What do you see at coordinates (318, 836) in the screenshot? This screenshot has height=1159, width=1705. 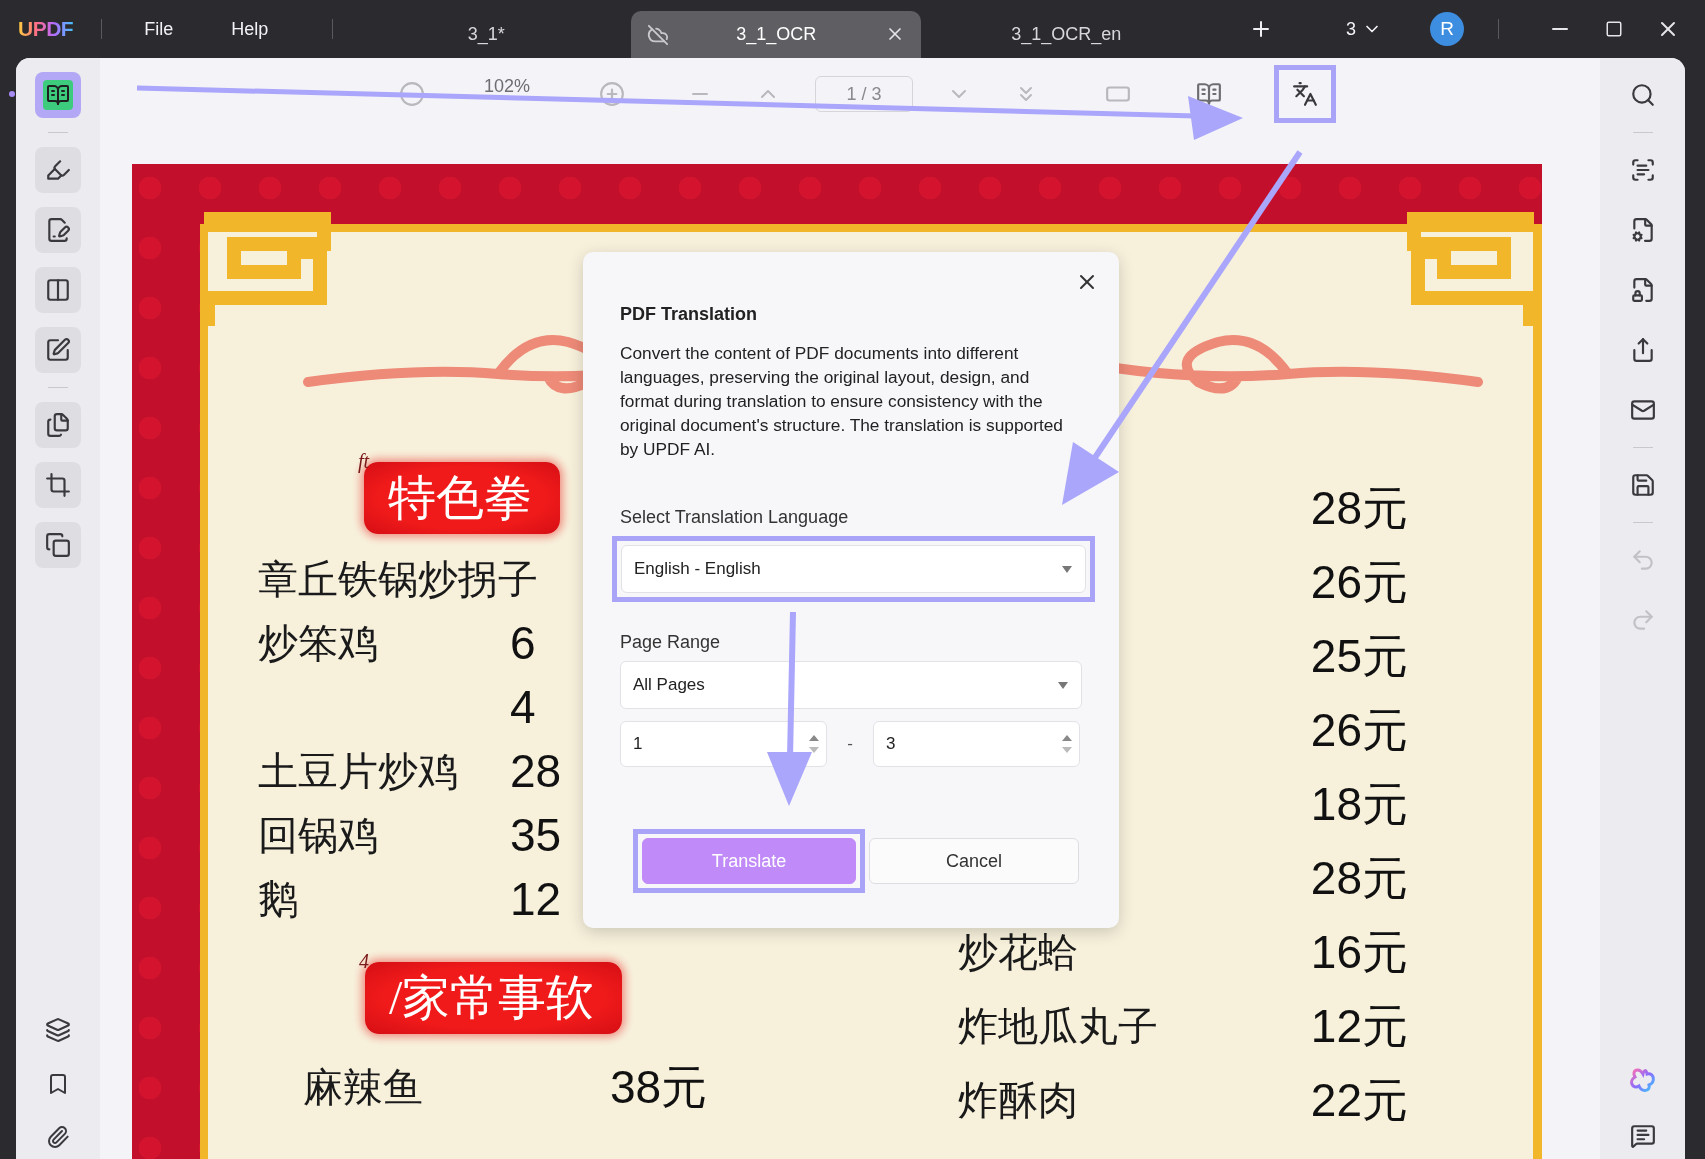 I see `dish-name: 回锅鸡` at bounding box center [318, 836].